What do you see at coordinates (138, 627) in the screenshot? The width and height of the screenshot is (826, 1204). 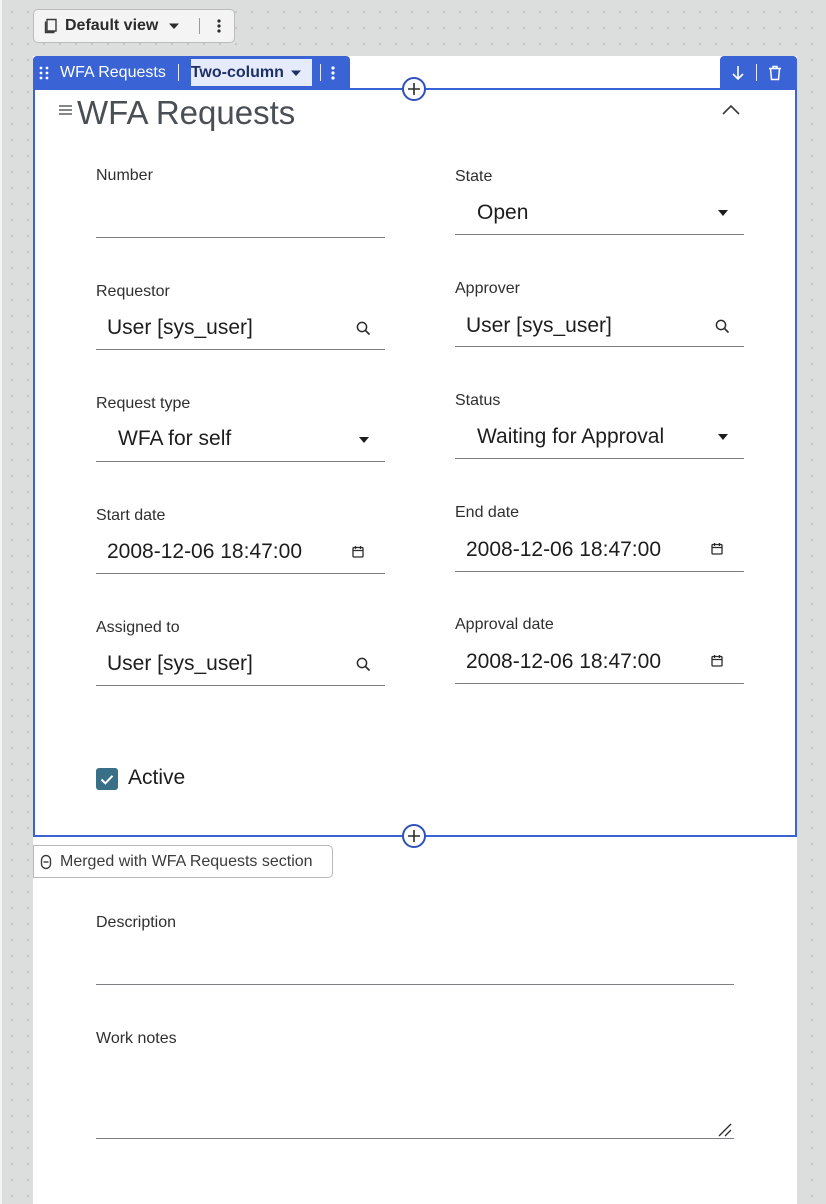 I see `assigned-to-label: Assigned to` at bounding box center [138, 627].